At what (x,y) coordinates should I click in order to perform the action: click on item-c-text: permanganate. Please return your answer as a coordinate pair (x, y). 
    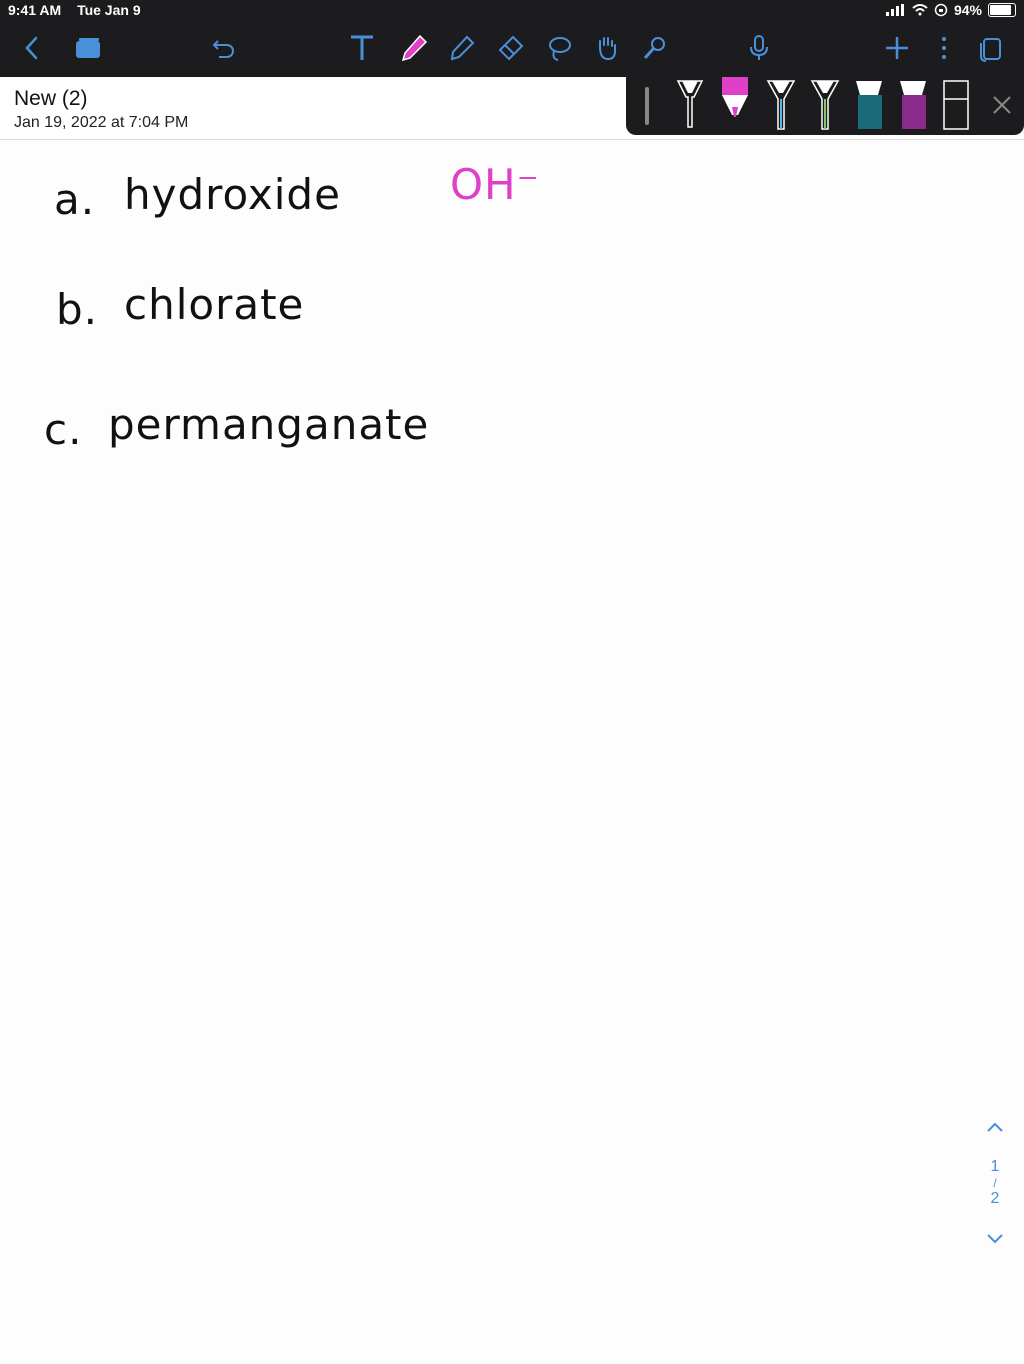
    Looking at the image, I should click on (269, 424).